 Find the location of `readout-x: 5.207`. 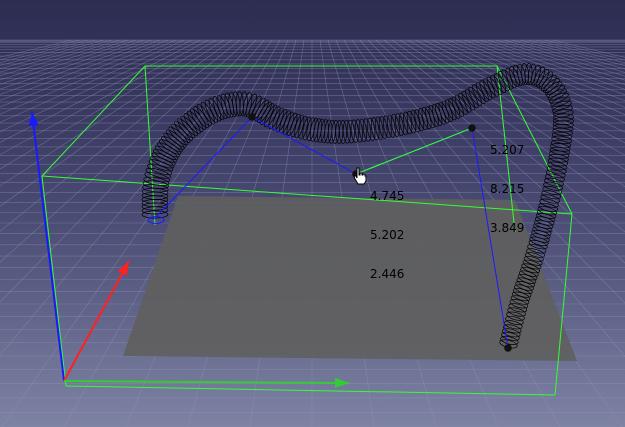

readout-x: 5.207 is located at coordinates (507, 150).